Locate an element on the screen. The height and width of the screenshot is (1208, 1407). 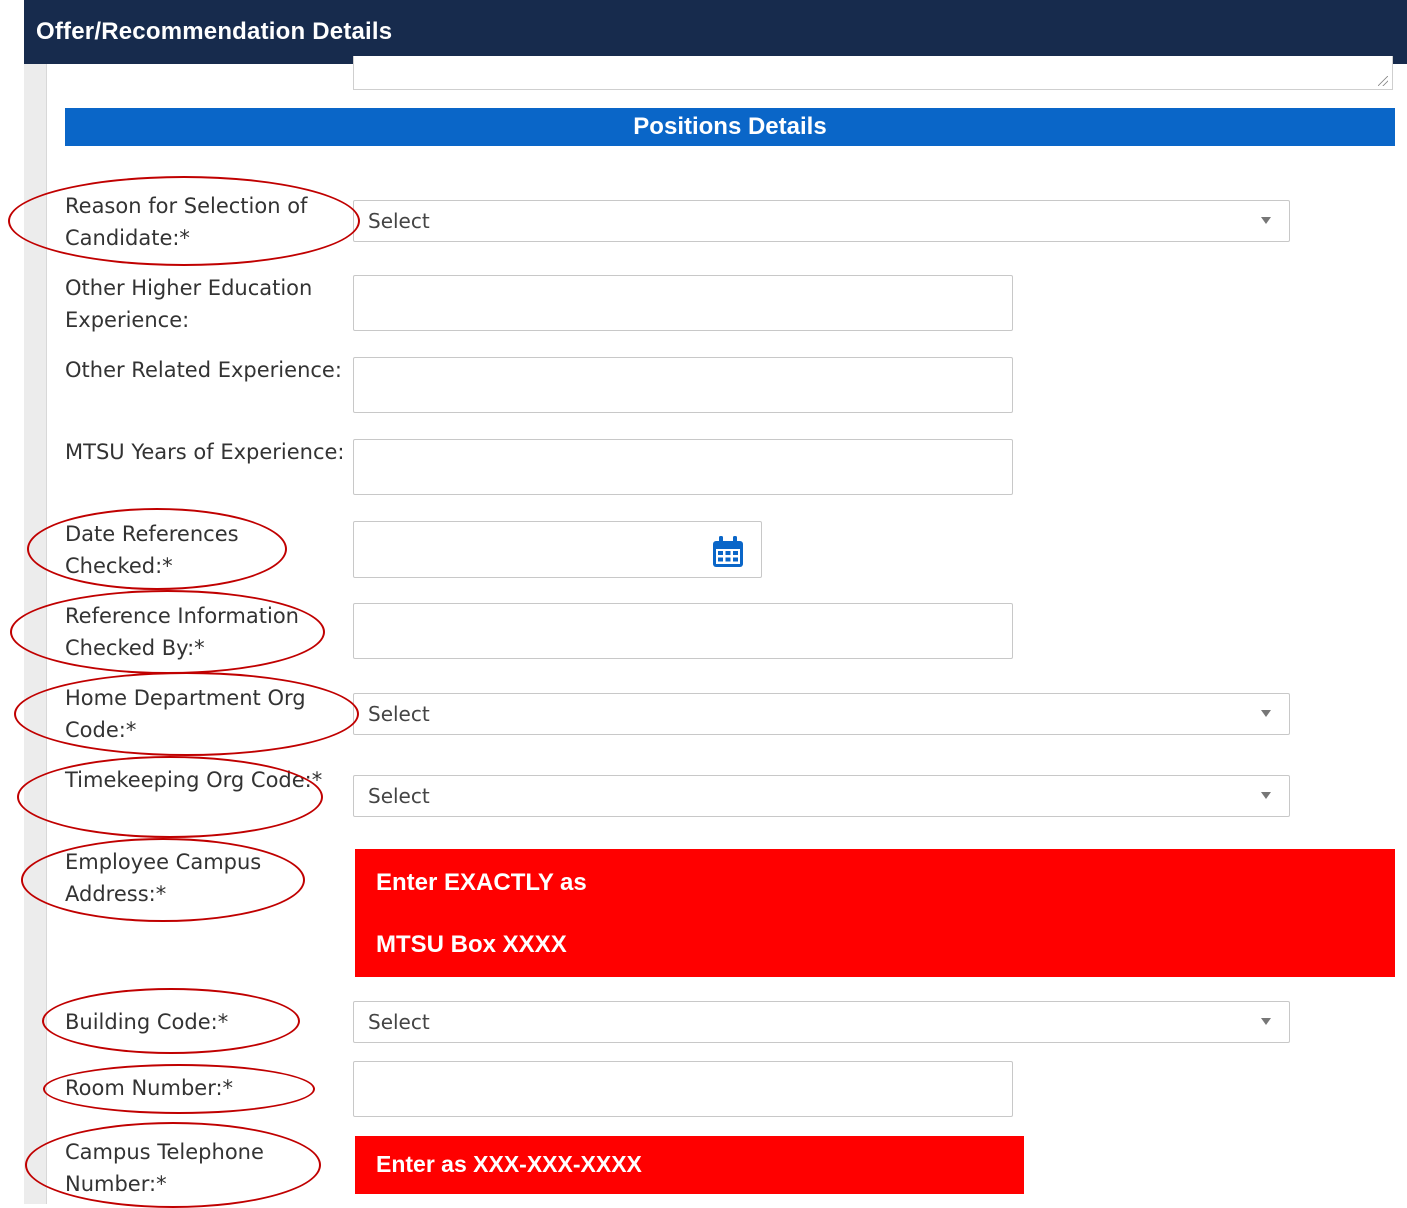
home-dept-org-value: Select is located at coordinates (399, 714).